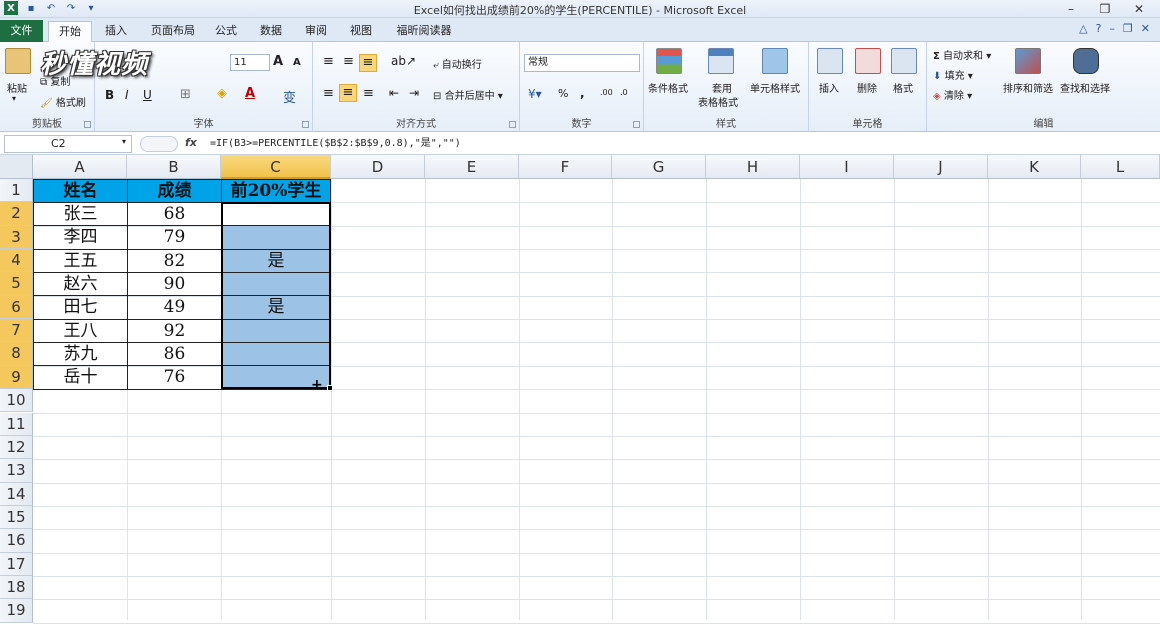  What do you see at coordinates (348, 93) in the screenshot?
I see `align-center-icon: ≡` at bounding box center [348, 93].